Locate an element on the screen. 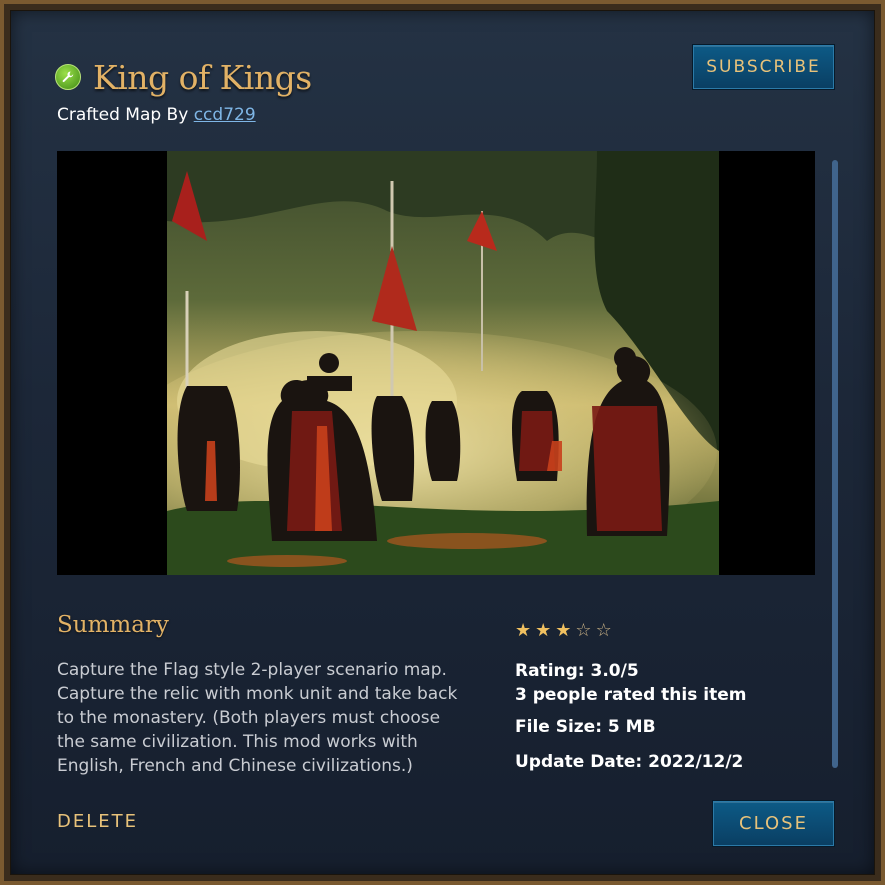  byline: Crafted Map By ccd729 is located at coordinates (156, 115).